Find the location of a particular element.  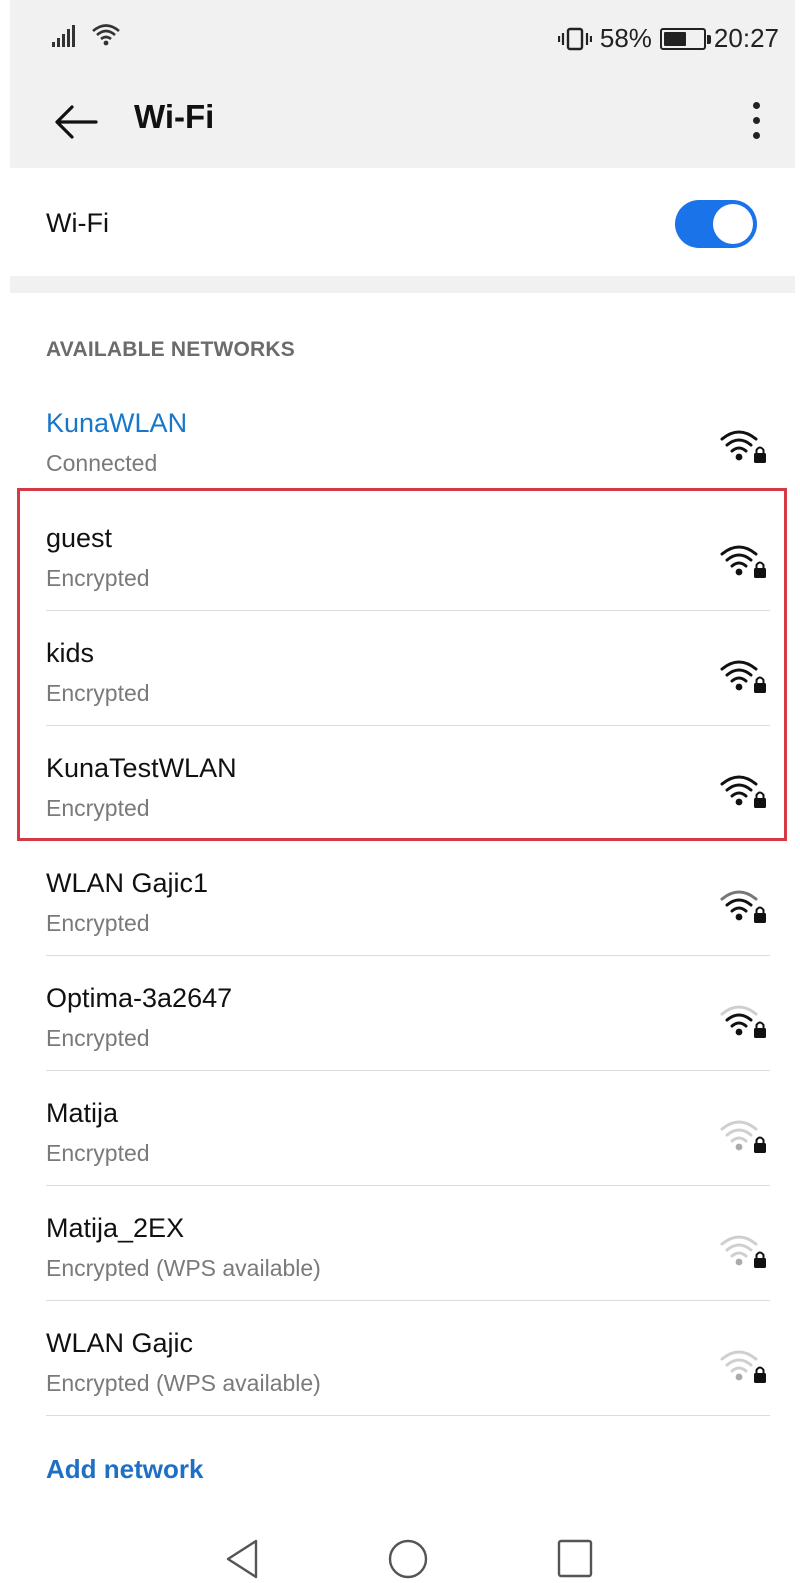

network-item: Matija Encrypted is located at coordinates (400, 1155).